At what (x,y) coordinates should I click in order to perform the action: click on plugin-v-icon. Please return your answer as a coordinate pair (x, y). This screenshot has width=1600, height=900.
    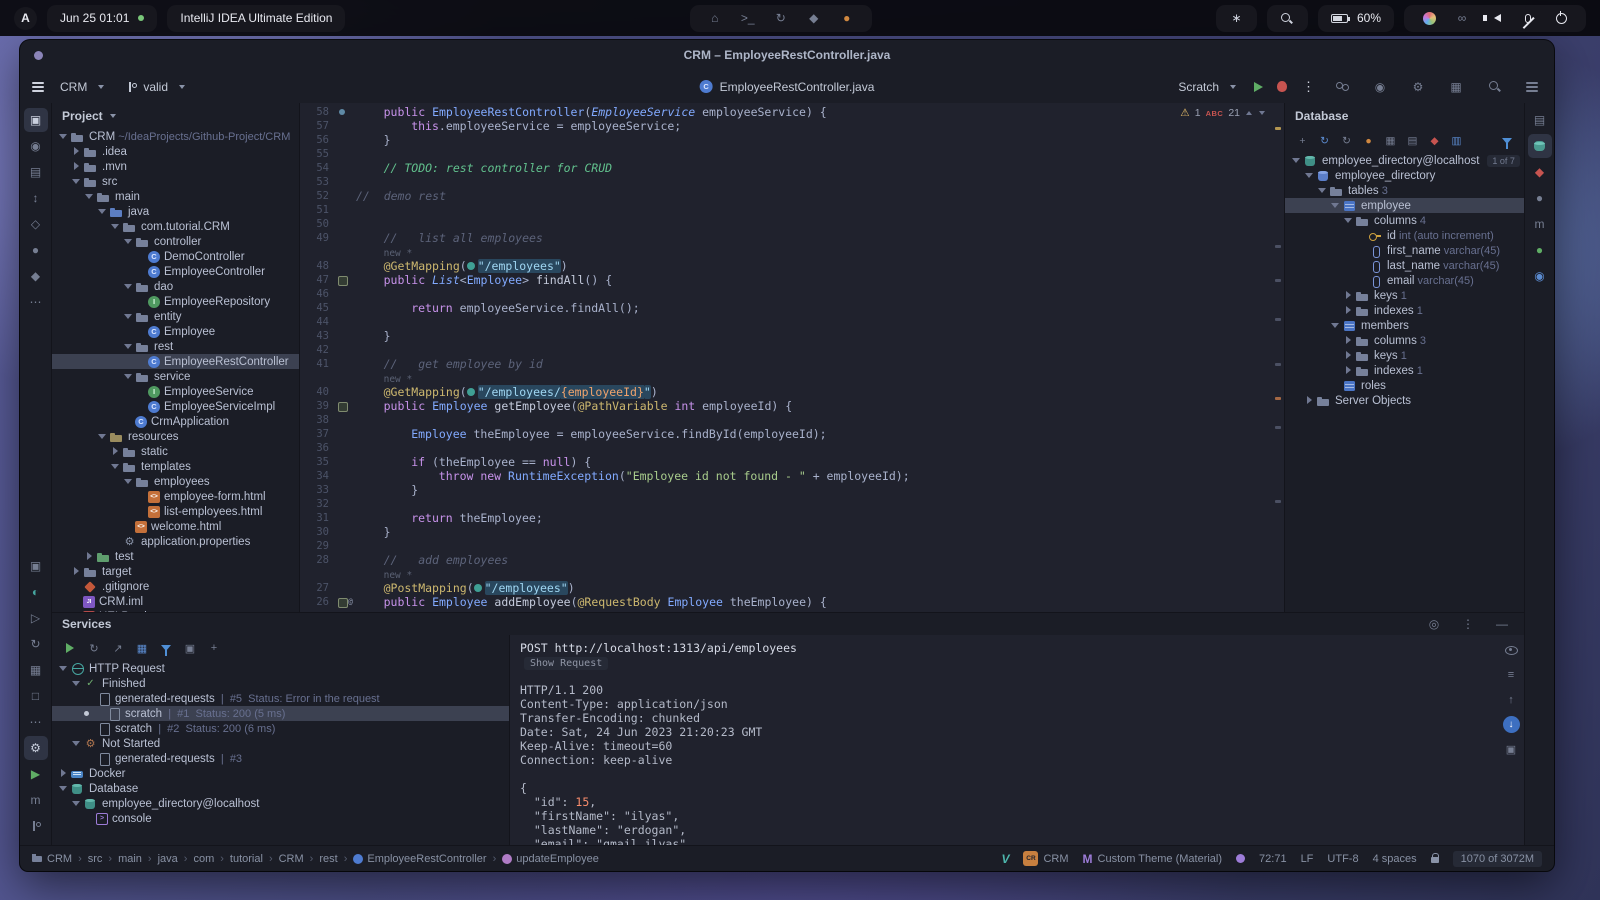
    Looking at the image, I should click on (1005, 859).